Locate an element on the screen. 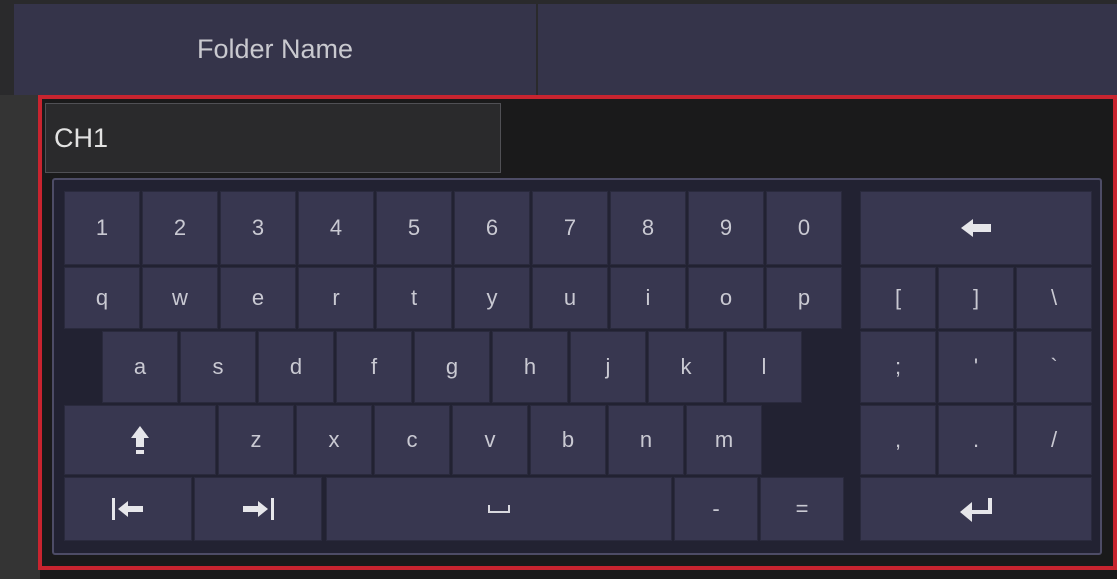 This screenshot has height=579, width=1117. folder-name-header: Folder Name is located at coordinates (275, 49).